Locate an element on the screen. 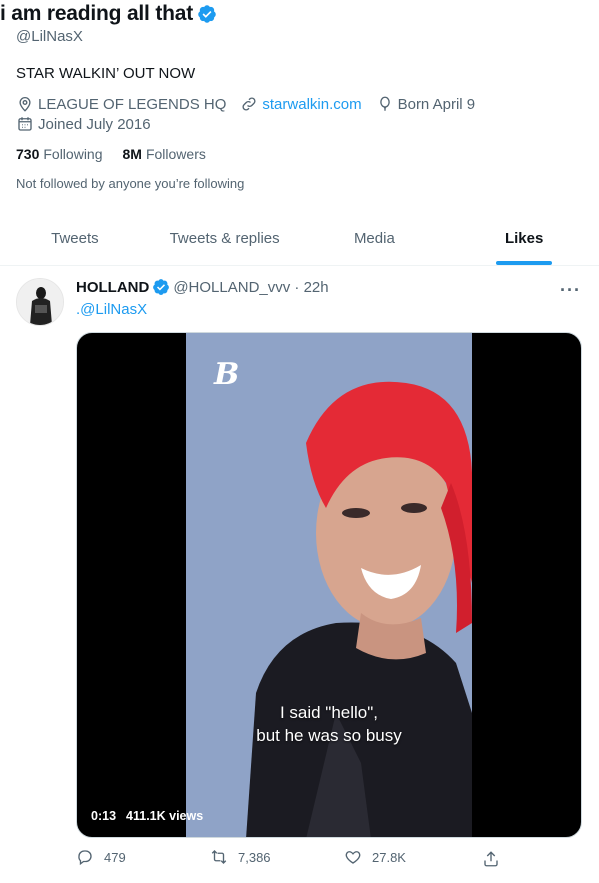 This screenshot has width=599, height=883. reply-count: 479 is located at coordinates (115, 857).